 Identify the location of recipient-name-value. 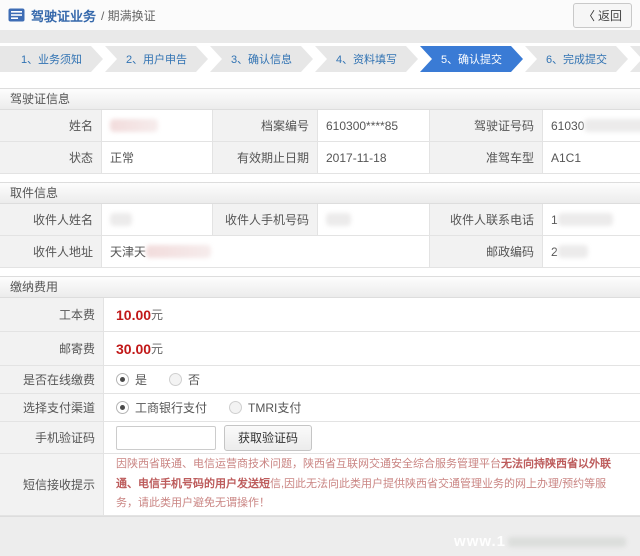
(157, 220).